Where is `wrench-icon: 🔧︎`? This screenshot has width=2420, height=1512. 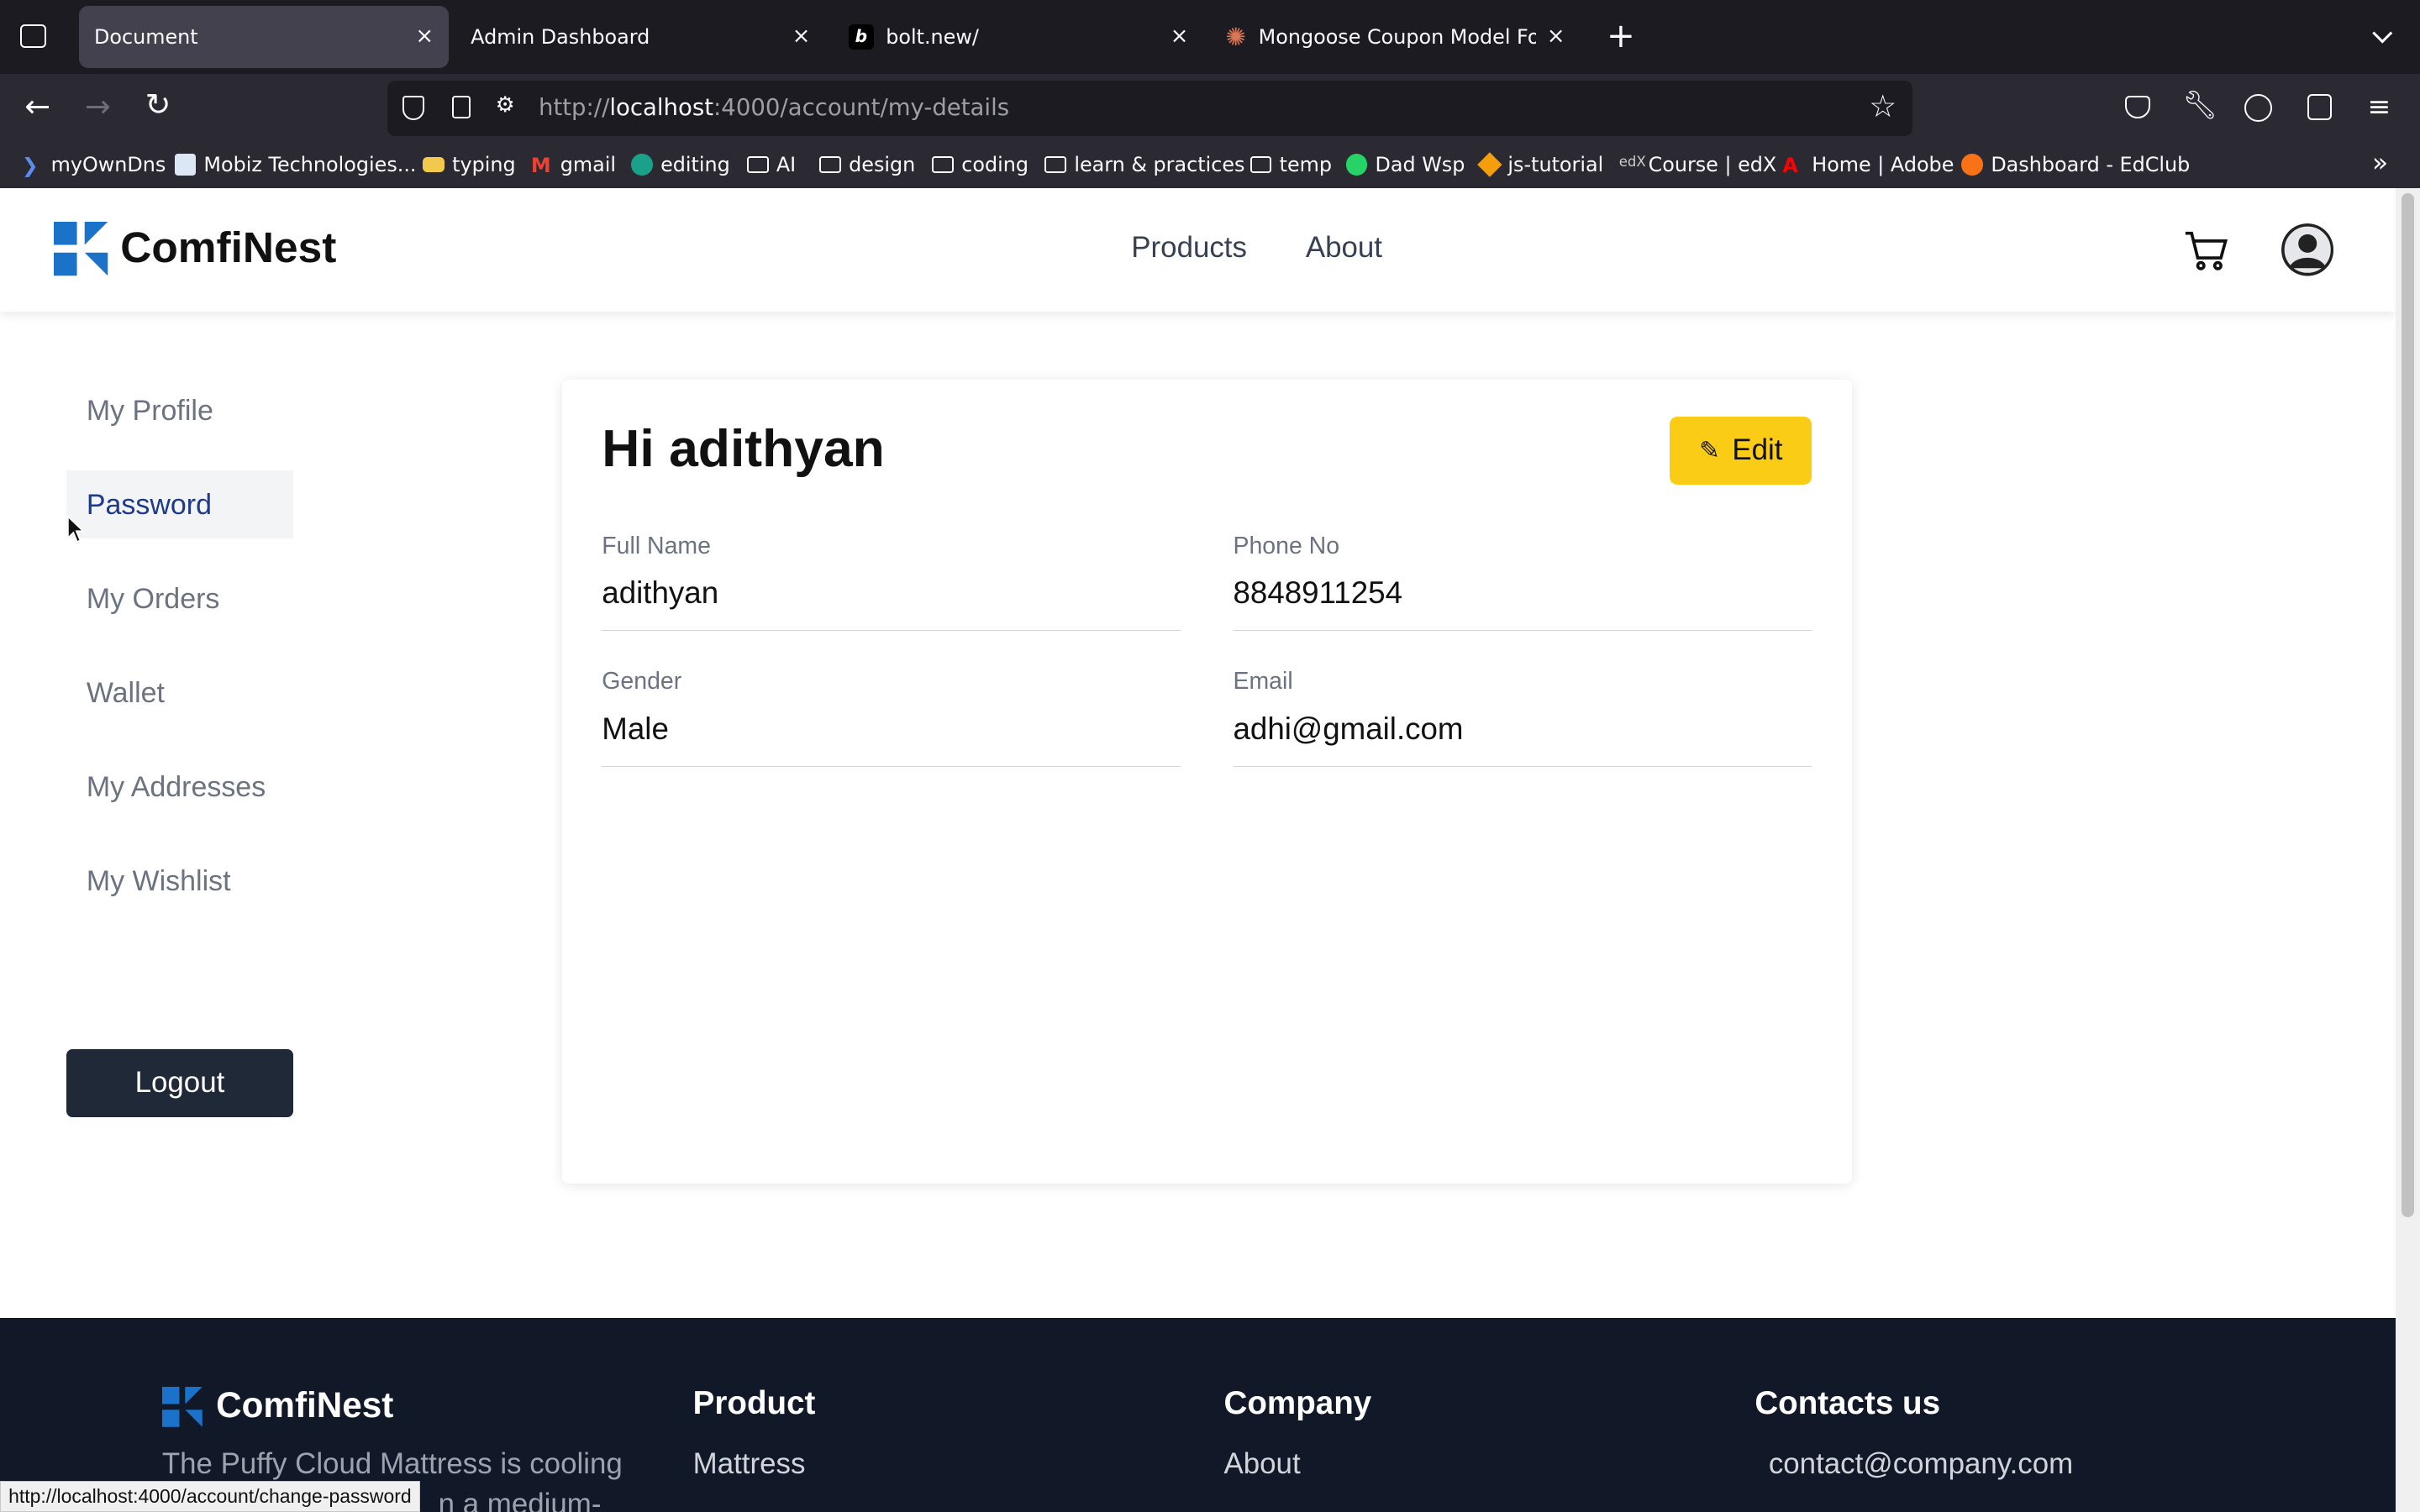 wrench-icon: 🔧︎ is located at coordinates (2200, 105).